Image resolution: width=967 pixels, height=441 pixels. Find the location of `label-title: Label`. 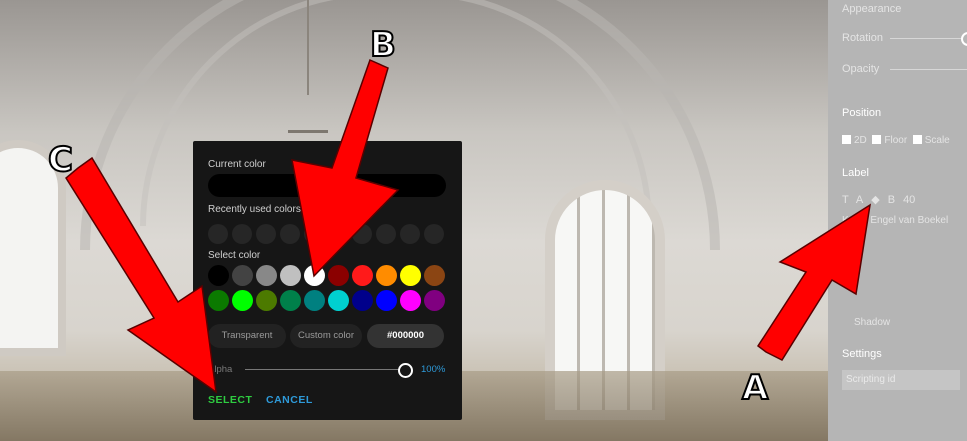

label-title: Label is located at coordinates (855, 173).